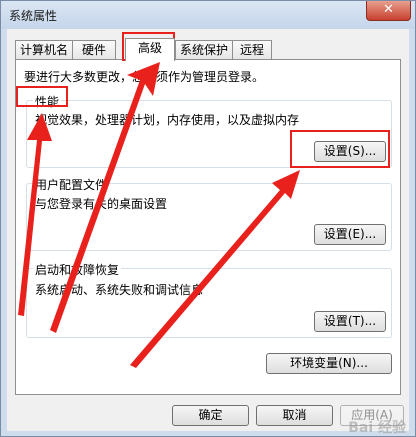  What do you see at coordinates (208, 15) in the screenshot?
I see `title-bar: 系统属性 ✕` at bounding box center [208, 15].